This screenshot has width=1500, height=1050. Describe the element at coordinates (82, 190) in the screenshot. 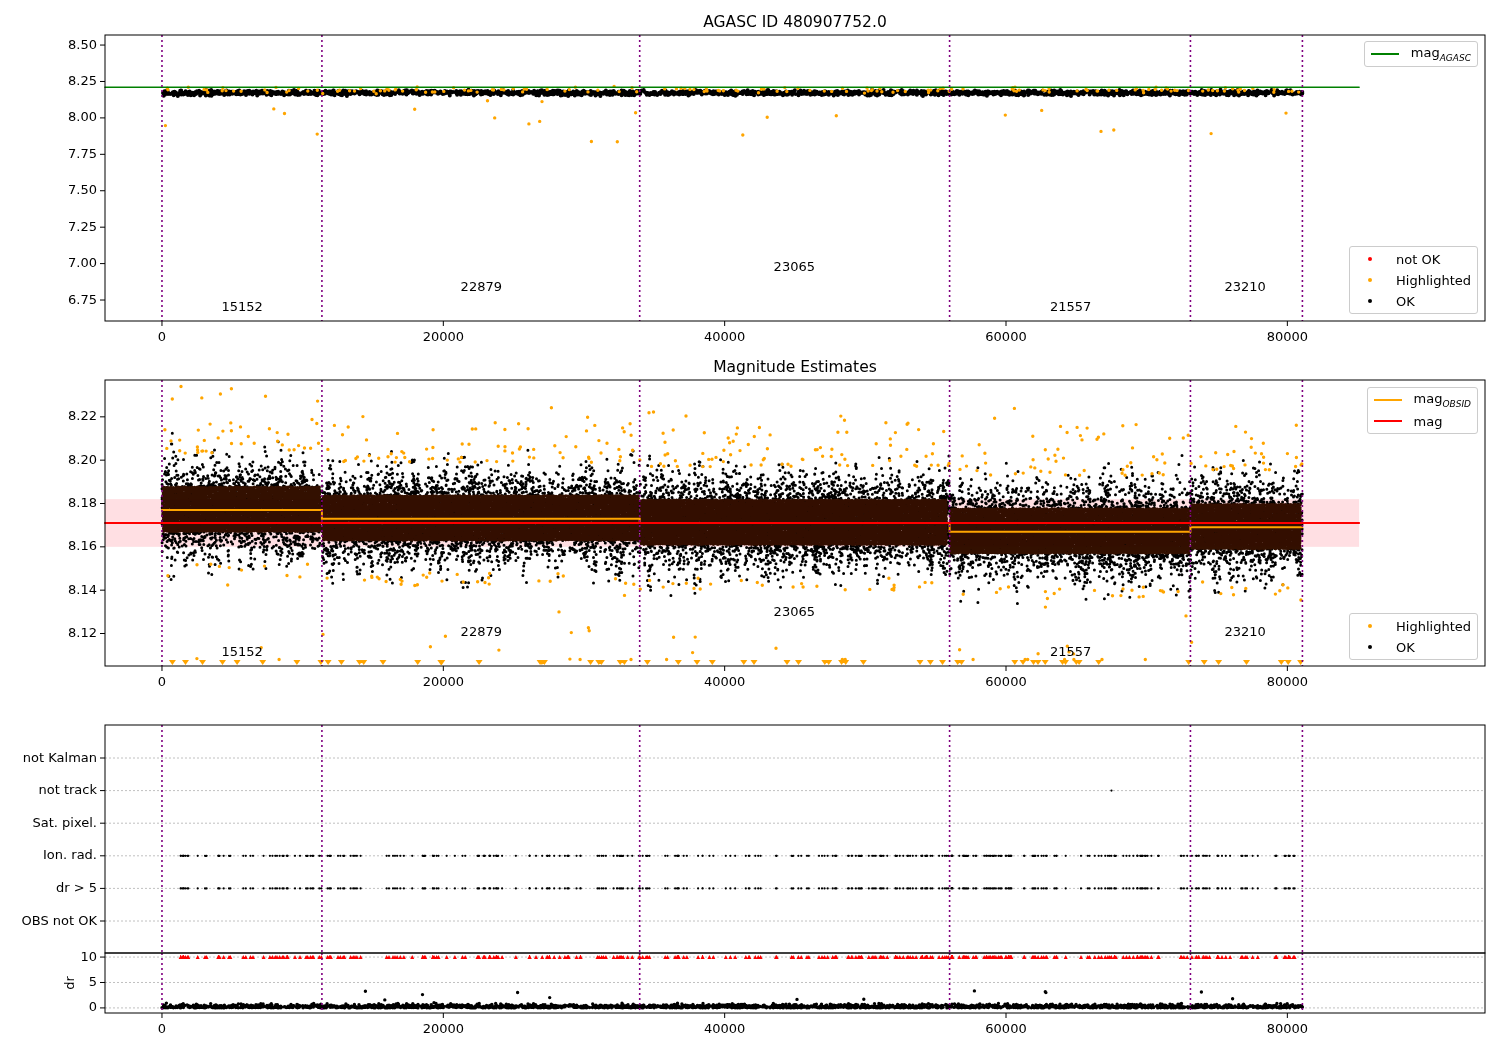

I see `tick-label: 7.50` at that location.